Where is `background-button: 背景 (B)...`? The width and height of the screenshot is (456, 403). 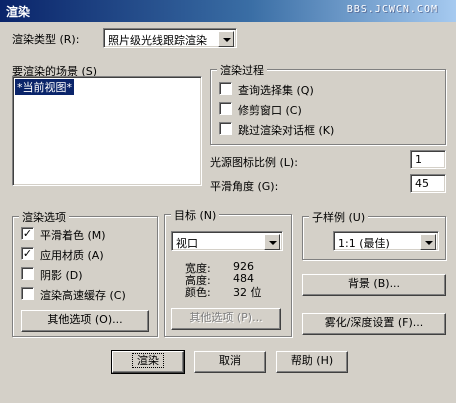 background-button: 背景 (B)... is located at coordinates (374, 285).